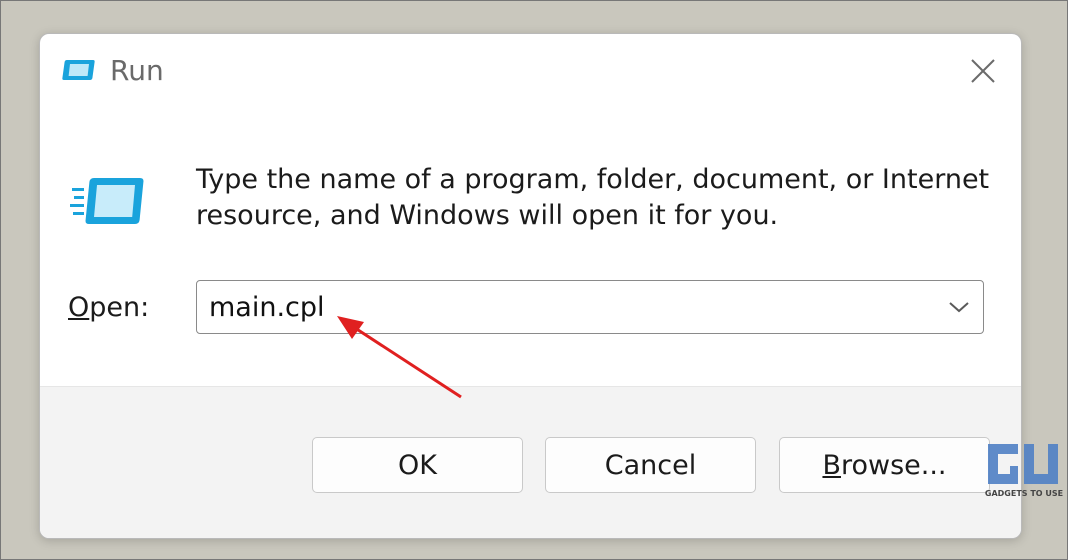 Image resolution: width=1068 pixels, height=560 pixels. I want to click on close-icon, so click(983, 71).